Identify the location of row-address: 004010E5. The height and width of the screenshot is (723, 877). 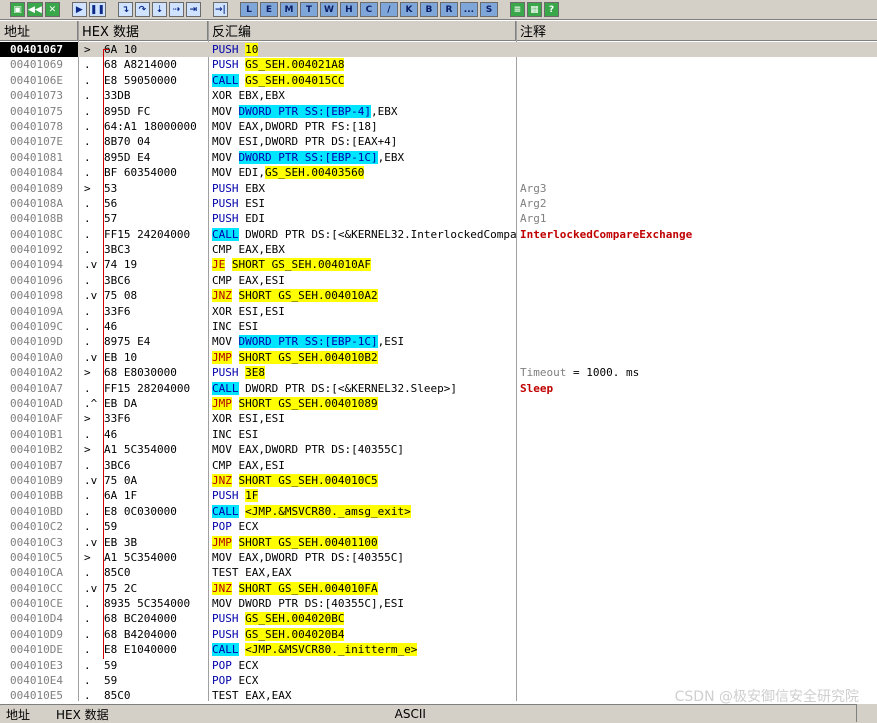
(36, 696).